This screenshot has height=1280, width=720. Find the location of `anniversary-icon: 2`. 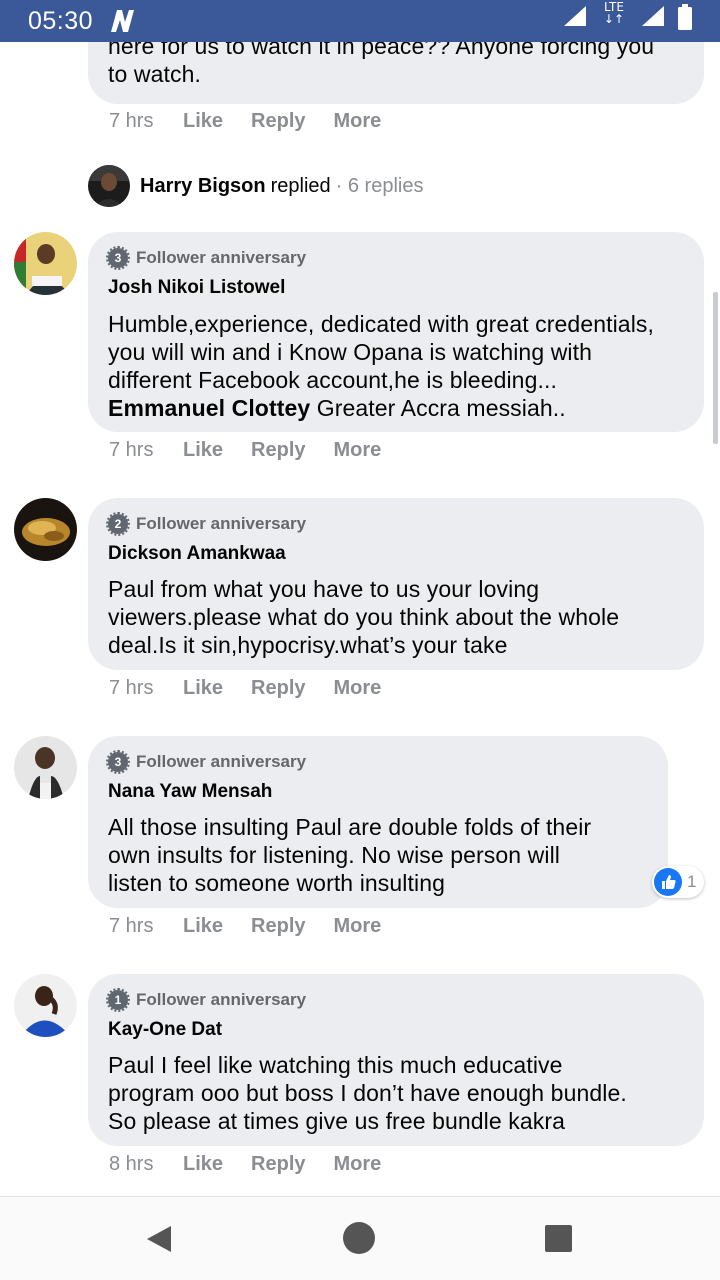

anniversary-icon: 2 is located at coordinates (118, 524).